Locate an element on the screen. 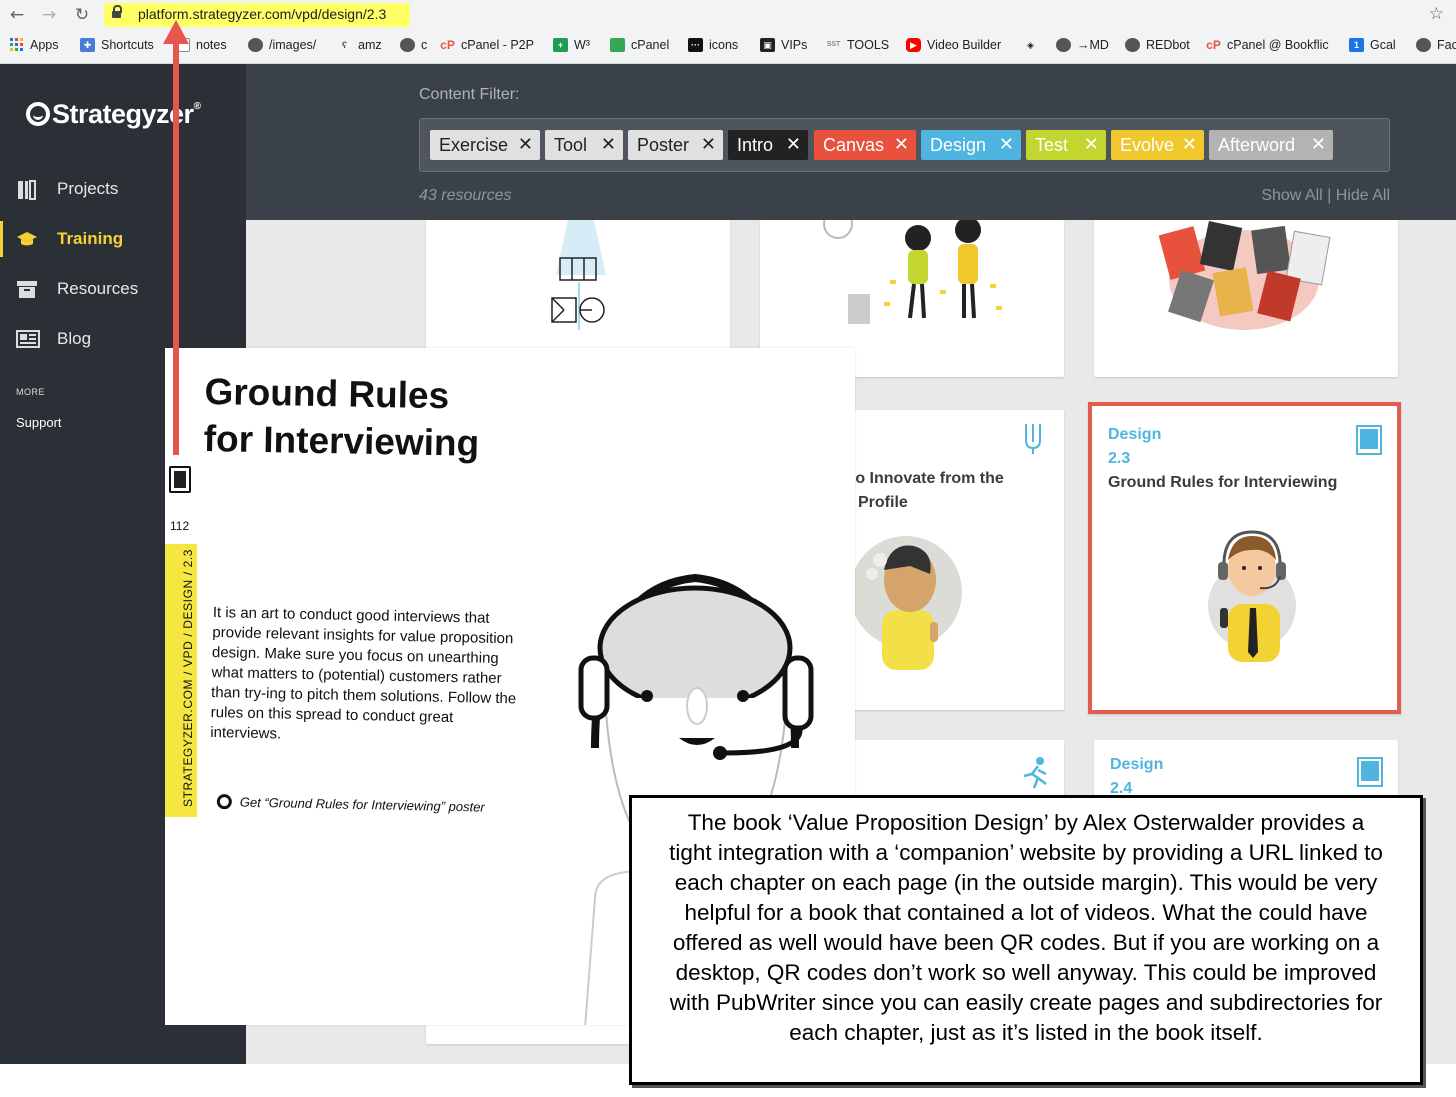 This screenshot has height=1097, width=1456. puzzle-icon: ✚ is located at coordinates (87, 45).